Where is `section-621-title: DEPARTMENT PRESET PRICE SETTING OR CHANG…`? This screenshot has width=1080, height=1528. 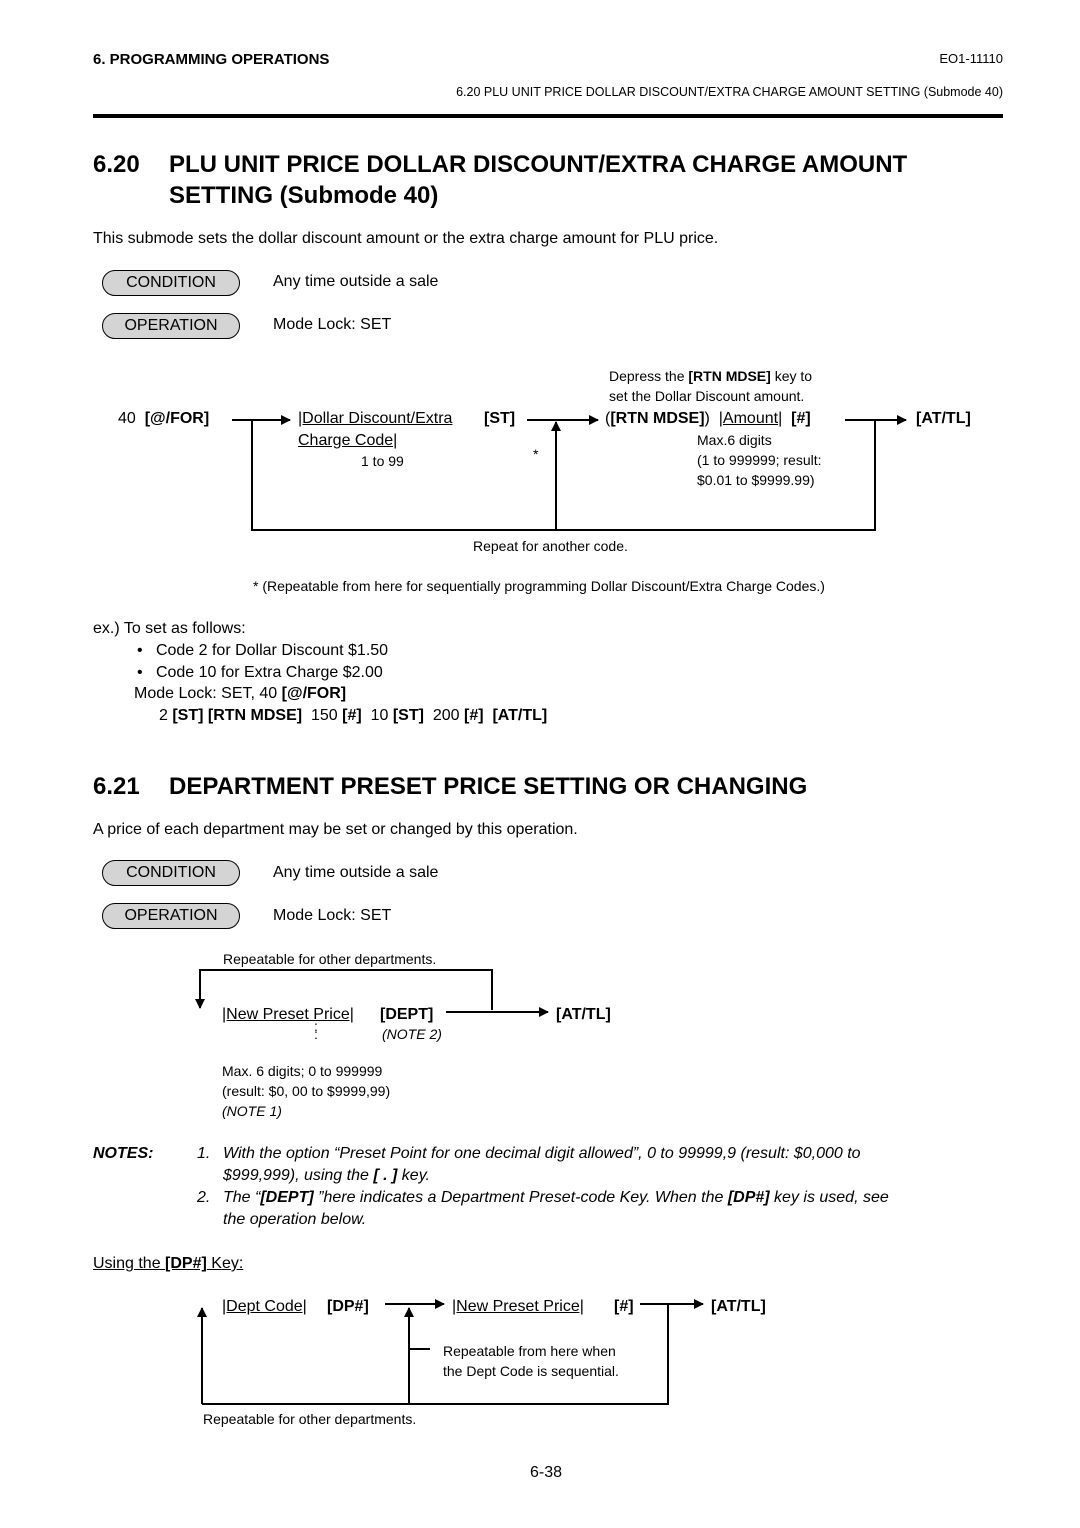 section-621-title: DEPARTMENT PRESET PRICE SETTING OR CHANG… is located at coordinates (488, 786).